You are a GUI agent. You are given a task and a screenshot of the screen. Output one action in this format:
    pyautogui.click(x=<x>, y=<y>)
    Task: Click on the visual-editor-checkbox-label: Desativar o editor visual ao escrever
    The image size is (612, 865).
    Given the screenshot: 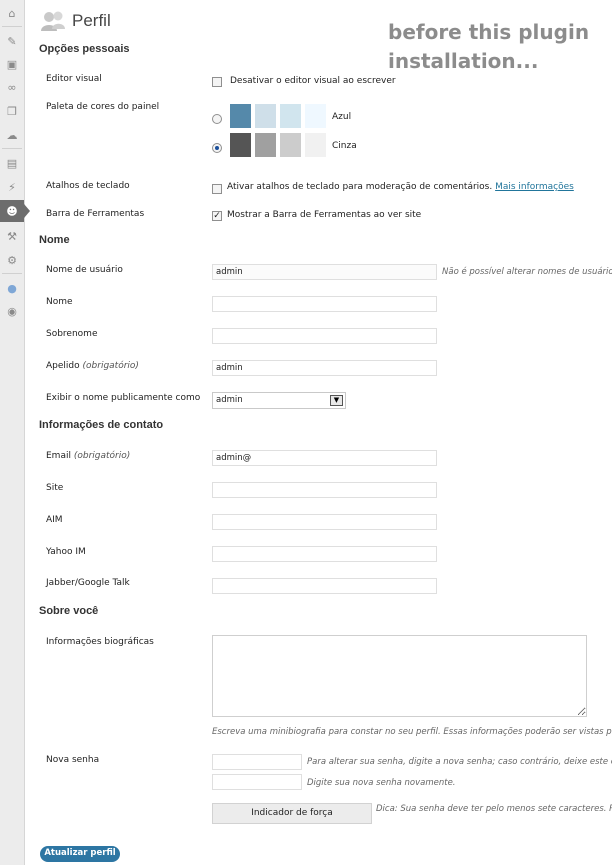 What is the action you would take?
    pyautogui.click(x=313, y=81)
    